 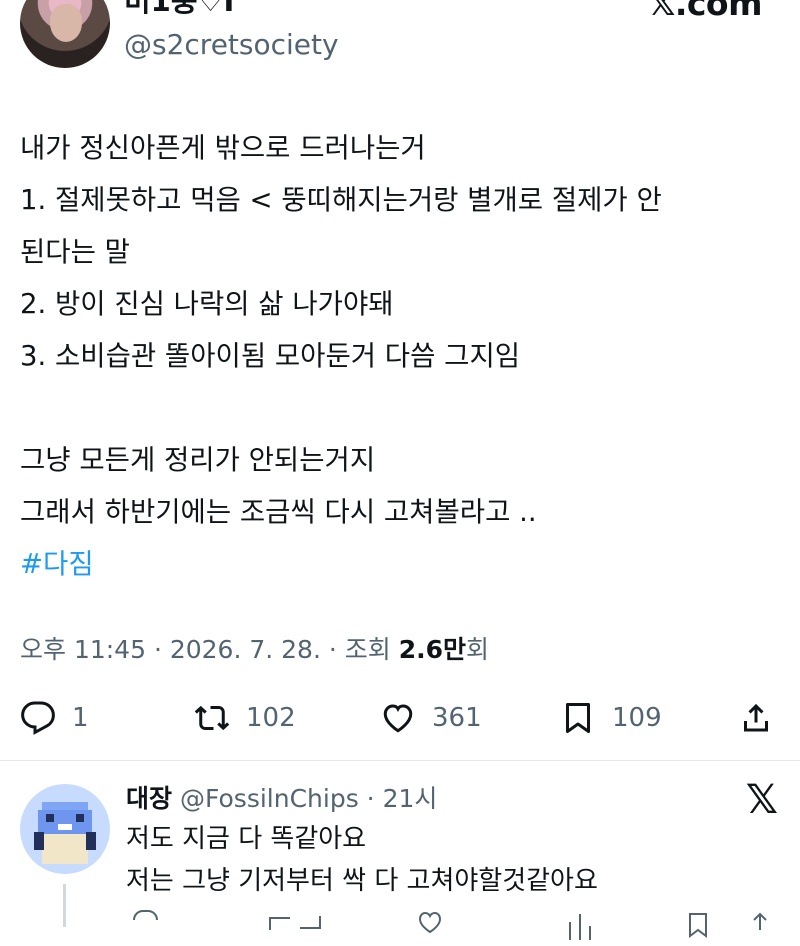 I want to click on reply-handle-time: @FossilnChips · 21시, so click(x=308, y=798).